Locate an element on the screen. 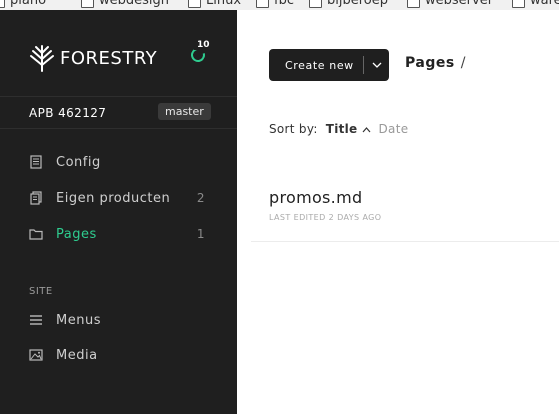 The width and height of the screenshot is (559, 414). document-icon is located at coordinates (36, 162).